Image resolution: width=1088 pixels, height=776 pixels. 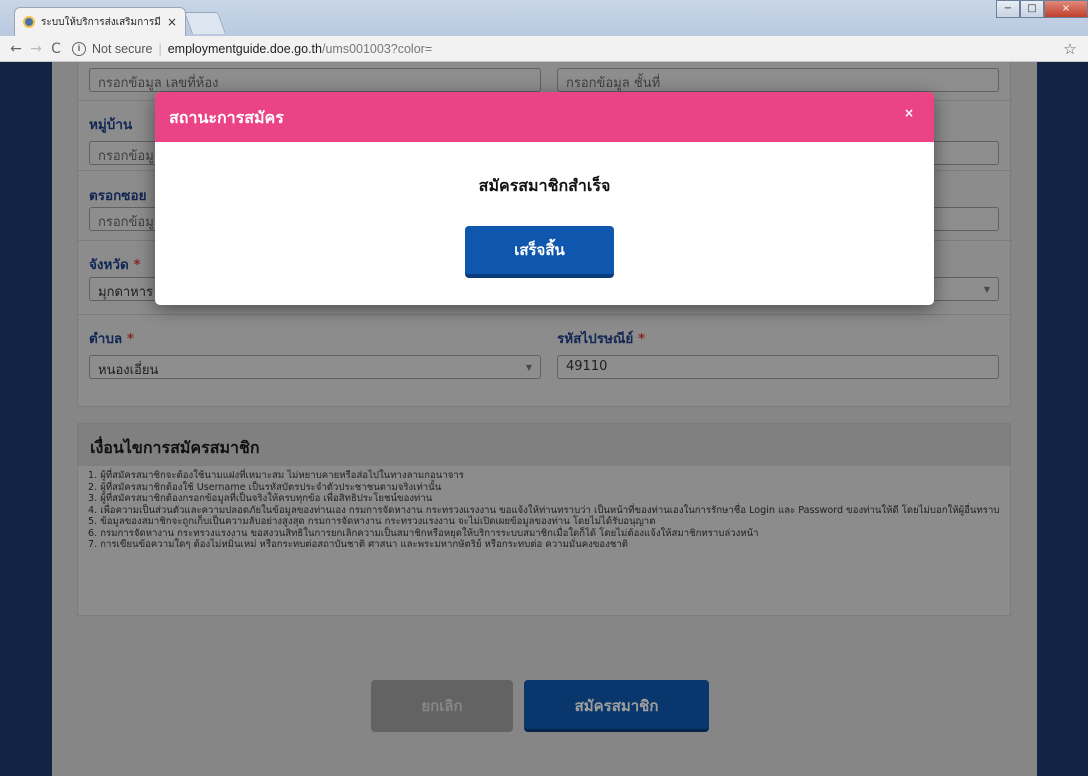 I want to click on address-host: employmentguide.doe.go.th, so click(x=244, y=48).